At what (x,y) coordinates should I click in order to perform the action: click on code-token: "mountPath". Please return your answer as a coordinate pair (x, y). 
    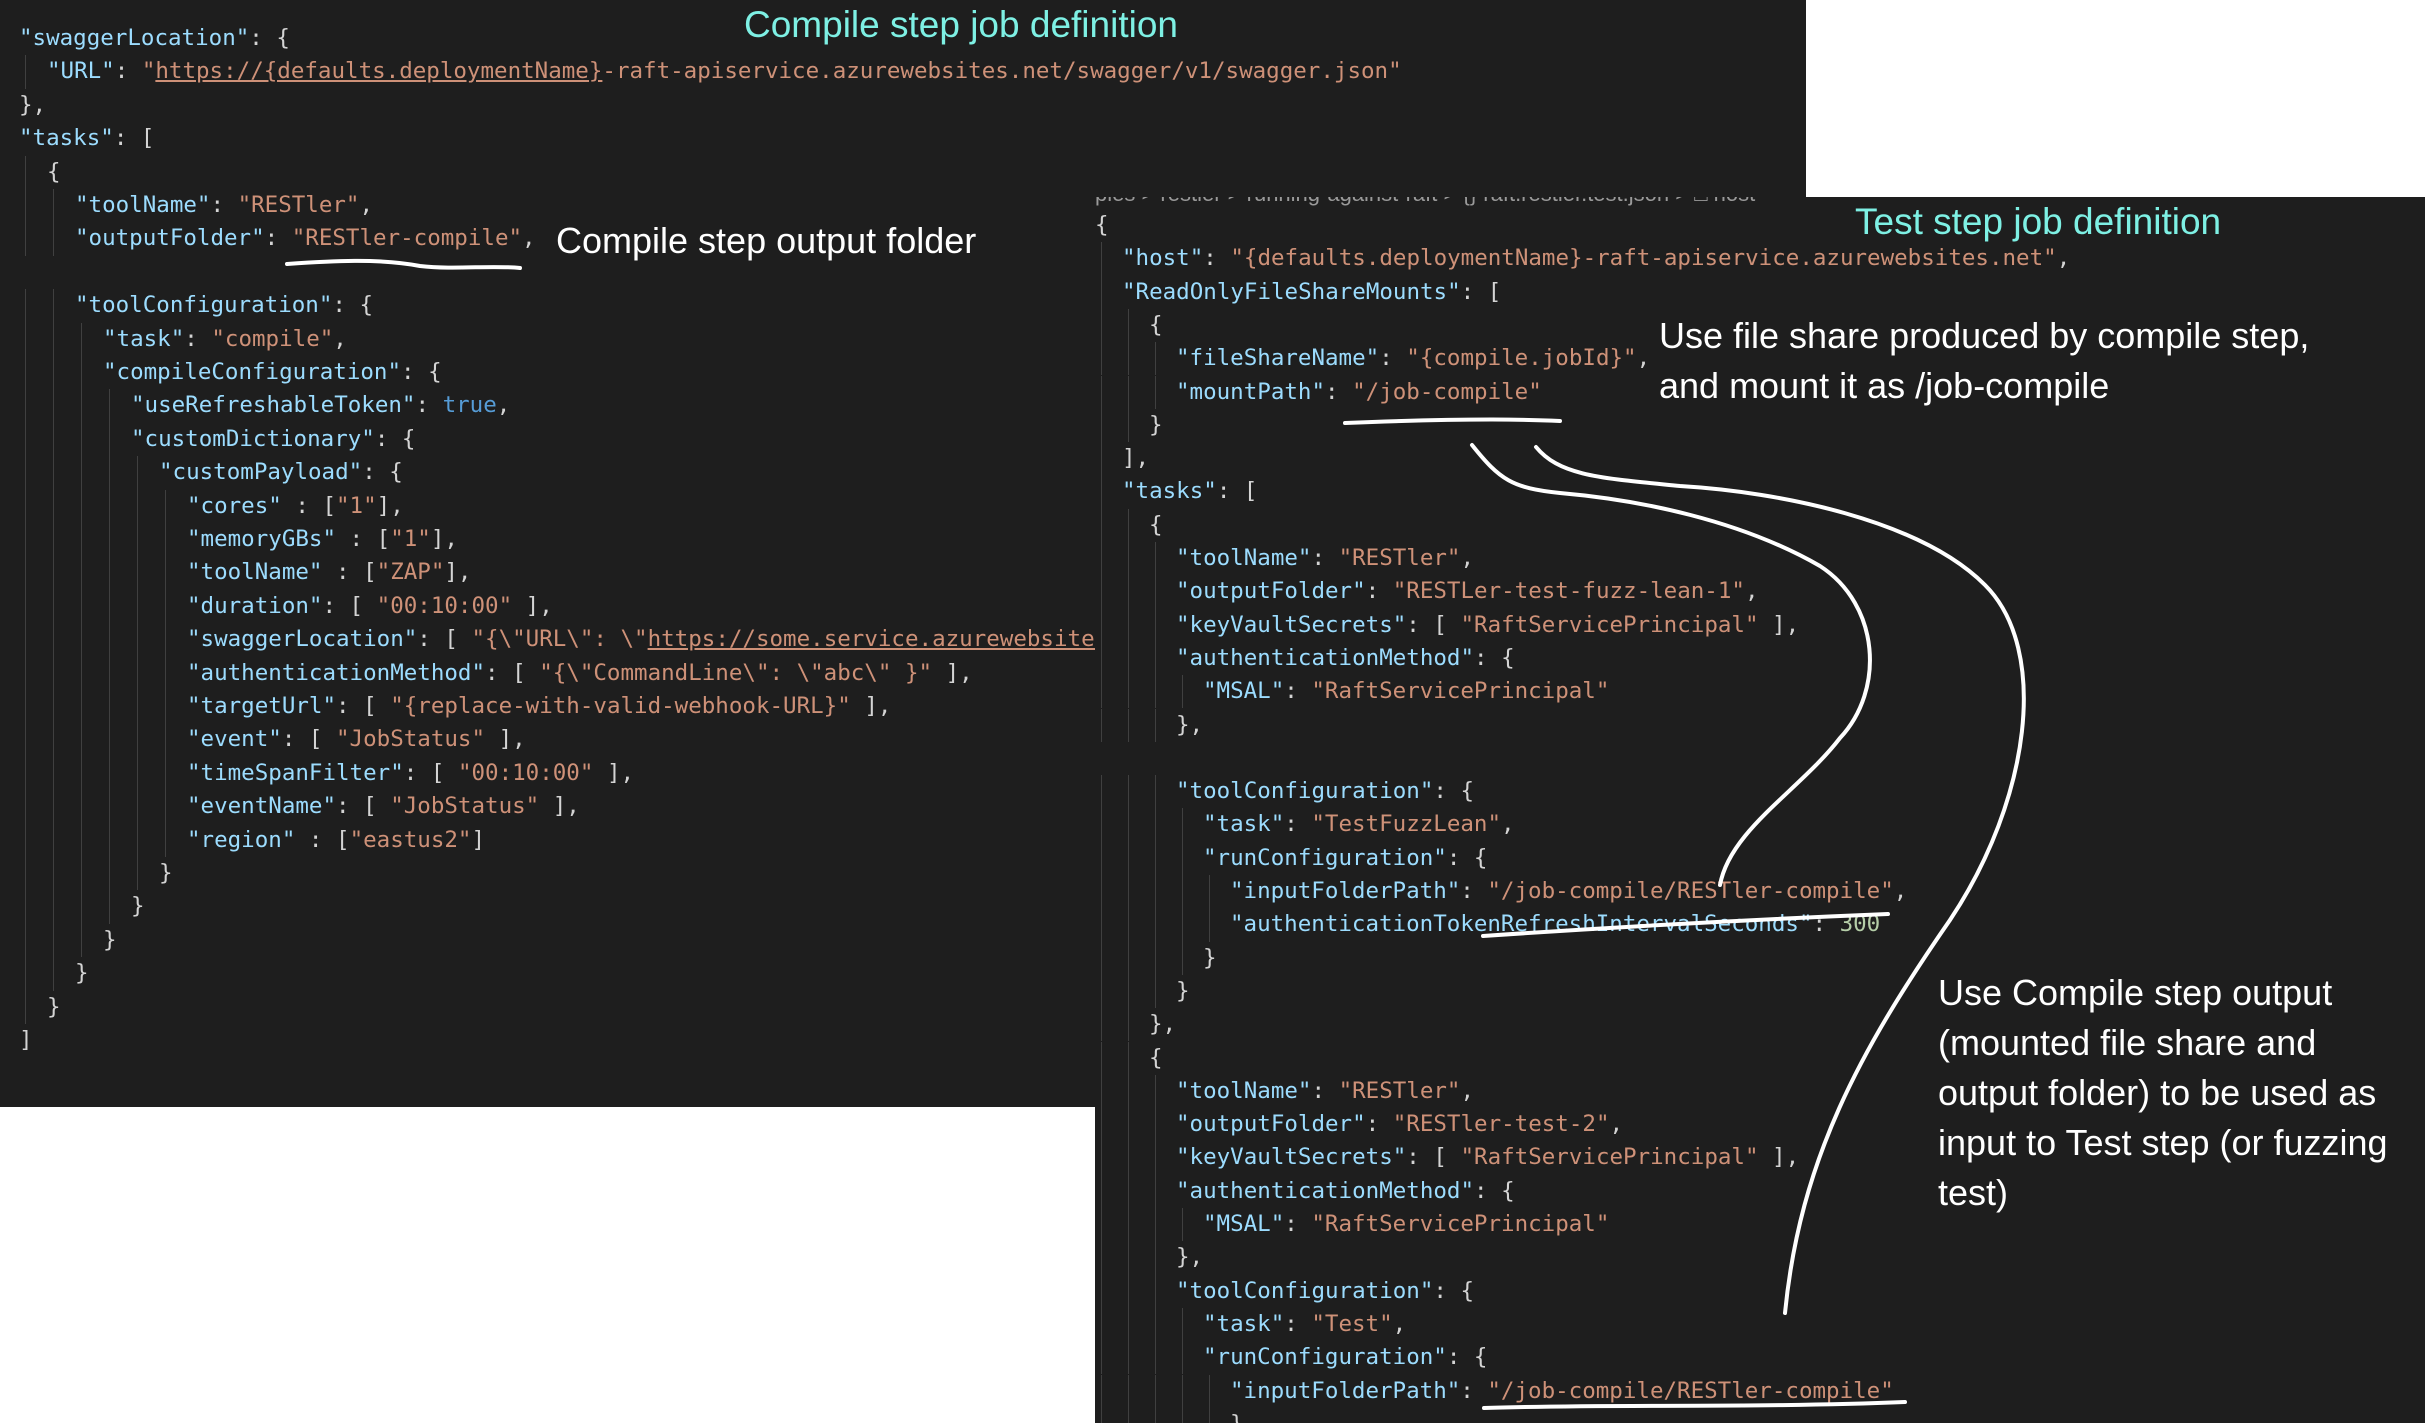
    Looking at the image, I should click on (1251, 391).